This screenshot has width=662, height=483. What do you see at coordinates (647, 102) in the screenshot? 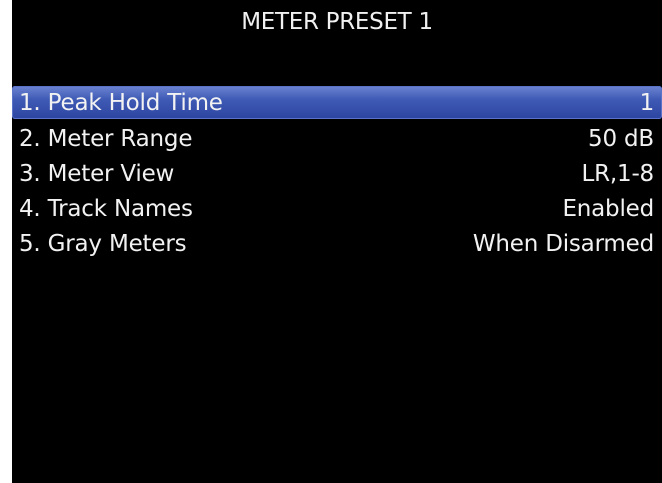
I see `menu-item-value: 1` at bounding box center [647, 102].